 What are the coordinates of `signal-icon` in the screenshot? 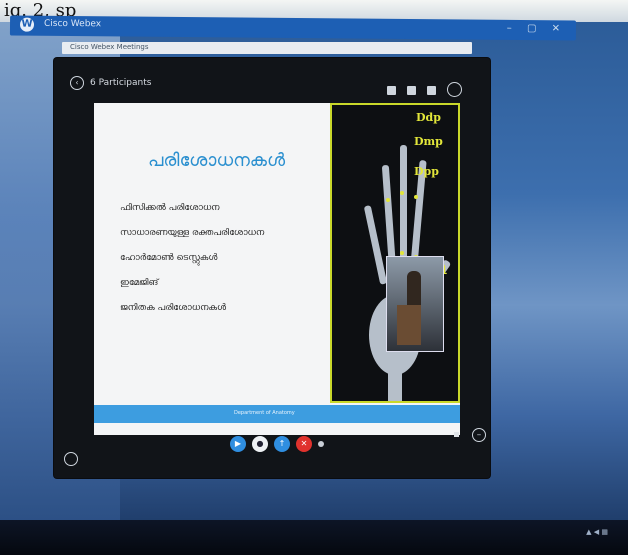 It's located at (391, 90).